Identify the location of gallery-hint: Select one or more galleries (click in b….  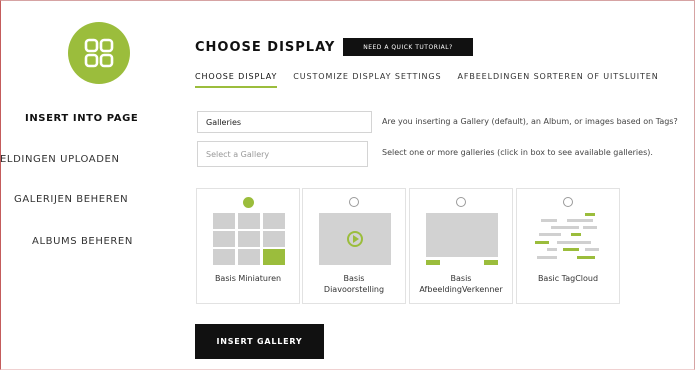
(517, 152).